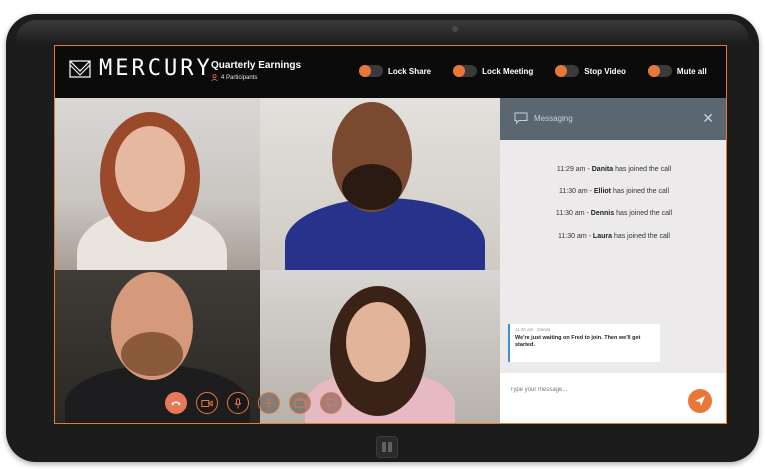  I want to click on person-icon, so click(214, 77).